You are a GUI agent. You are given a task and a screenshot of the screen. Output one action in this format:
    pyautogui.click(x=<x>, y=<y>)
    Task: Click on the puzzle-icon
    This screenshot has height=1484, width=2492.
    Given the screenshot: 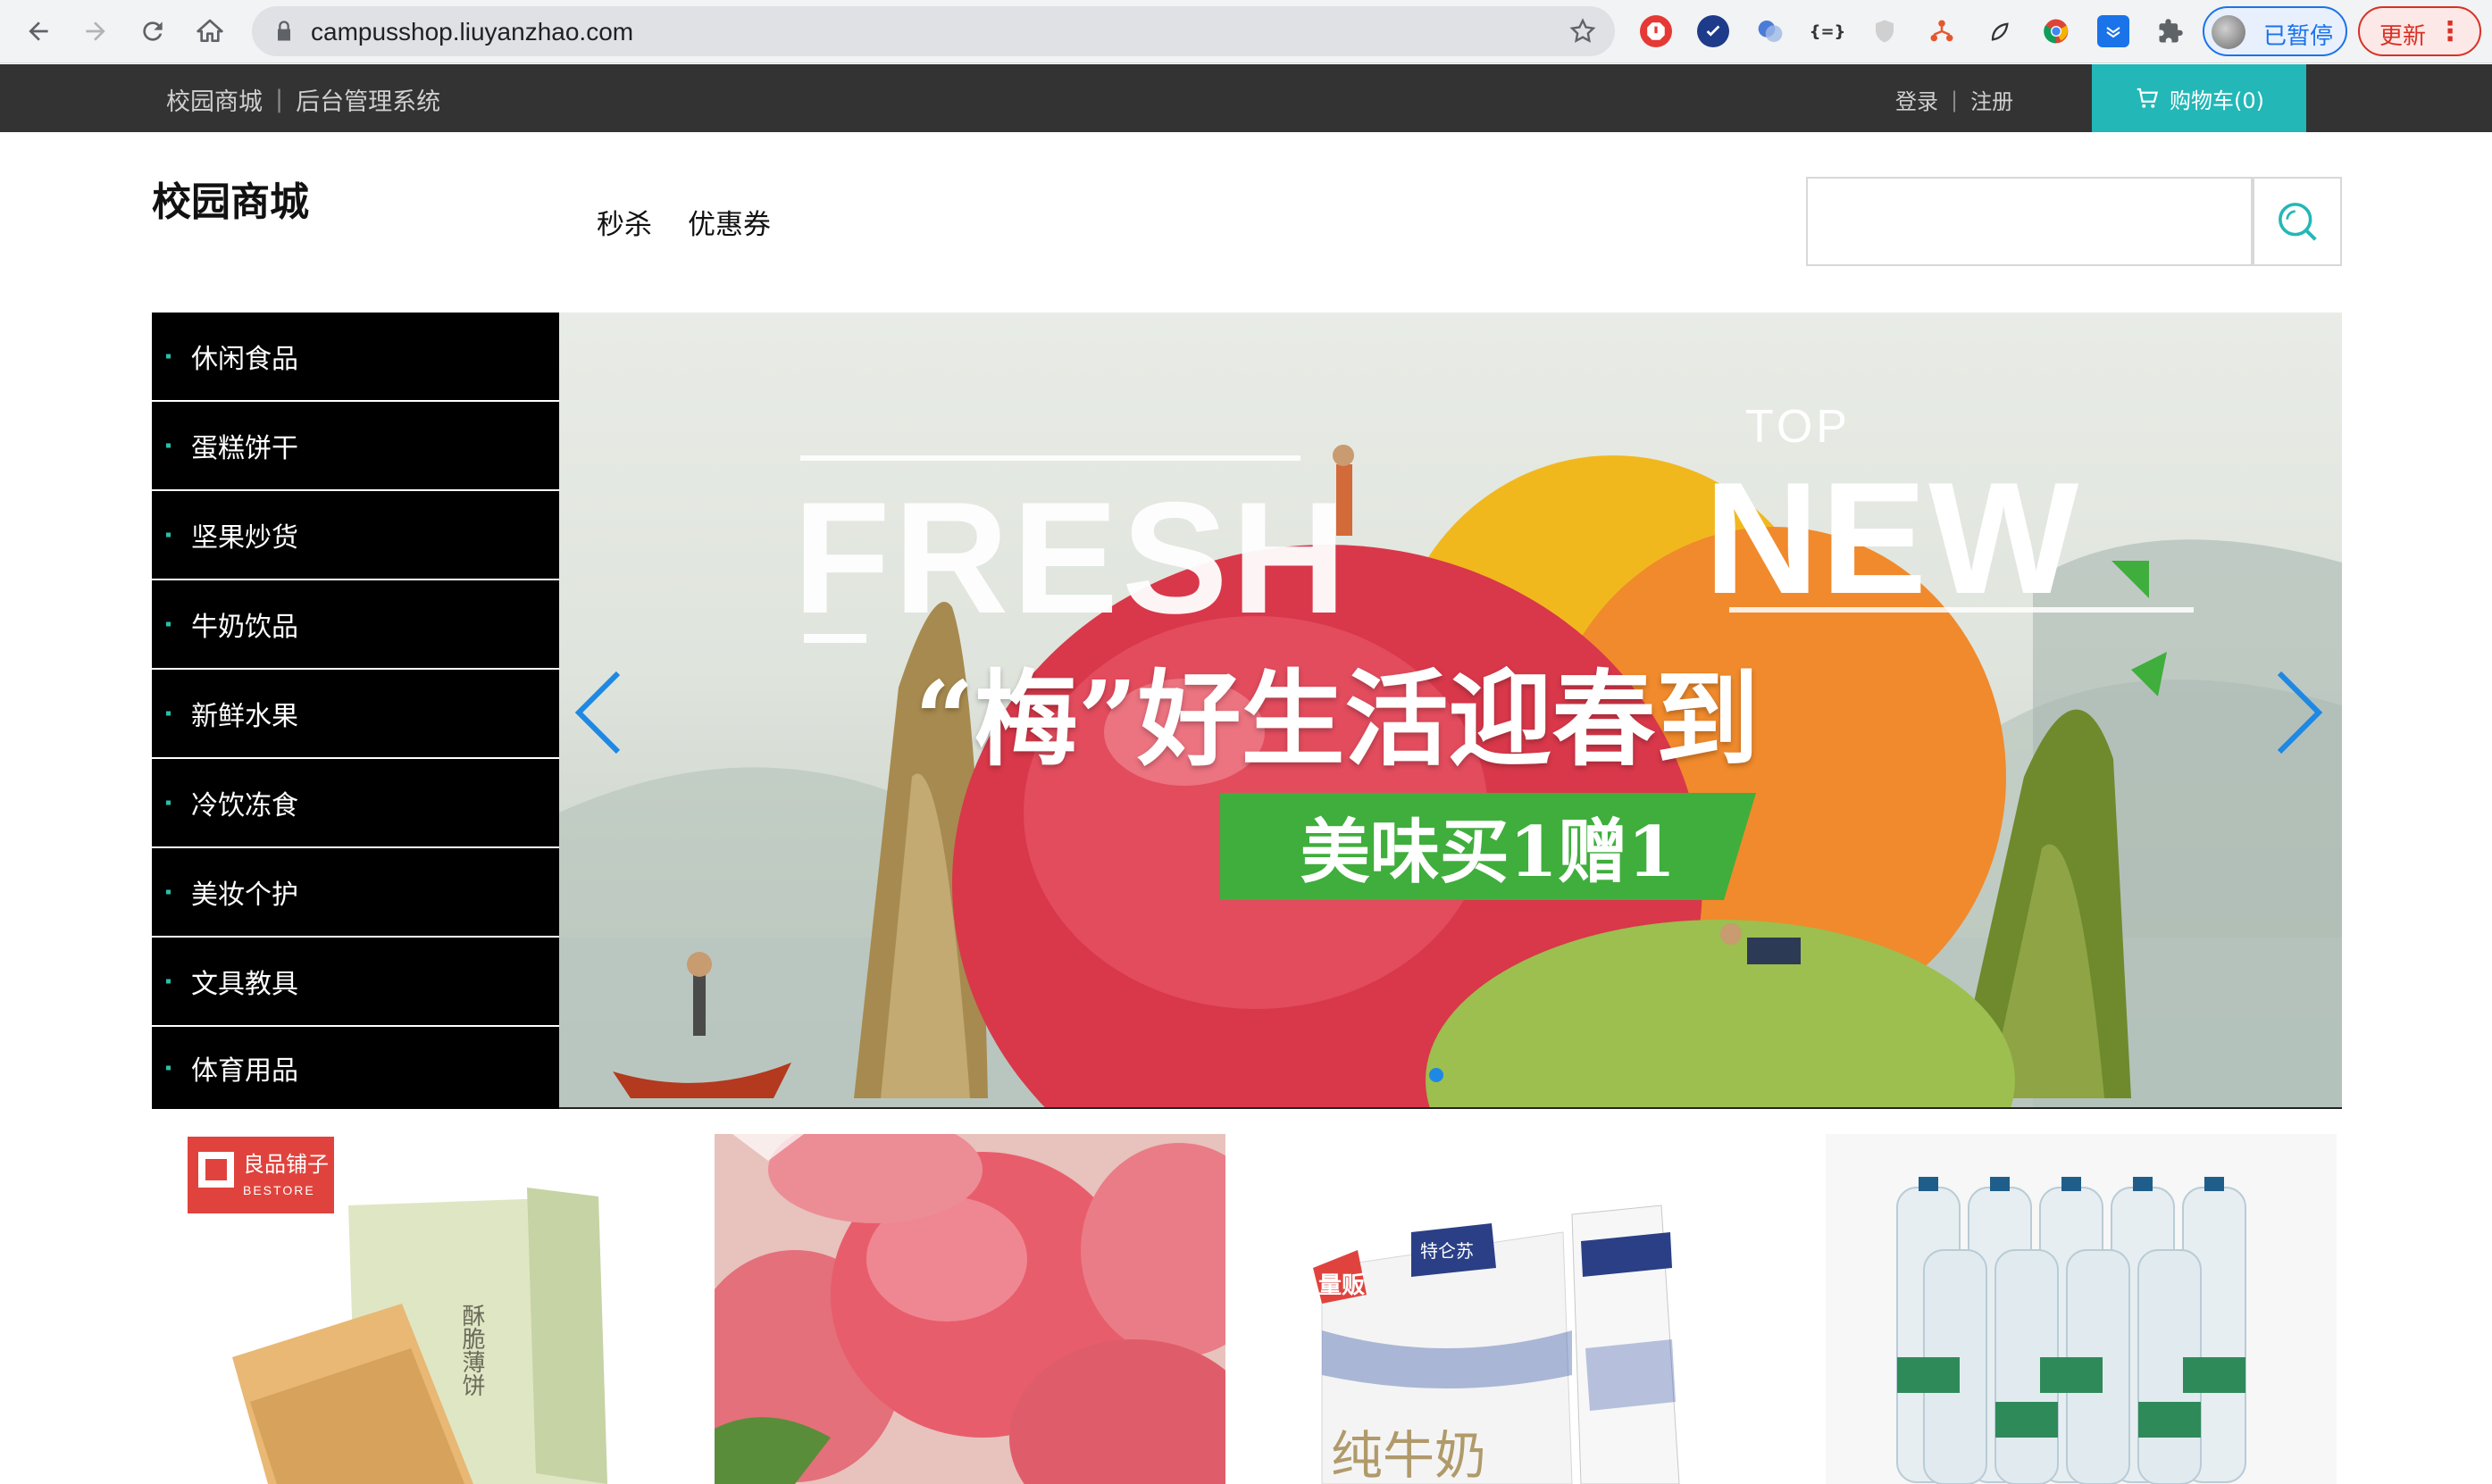 What is the action you would take?
    pyautogui.click(x=2170, y=31)
    